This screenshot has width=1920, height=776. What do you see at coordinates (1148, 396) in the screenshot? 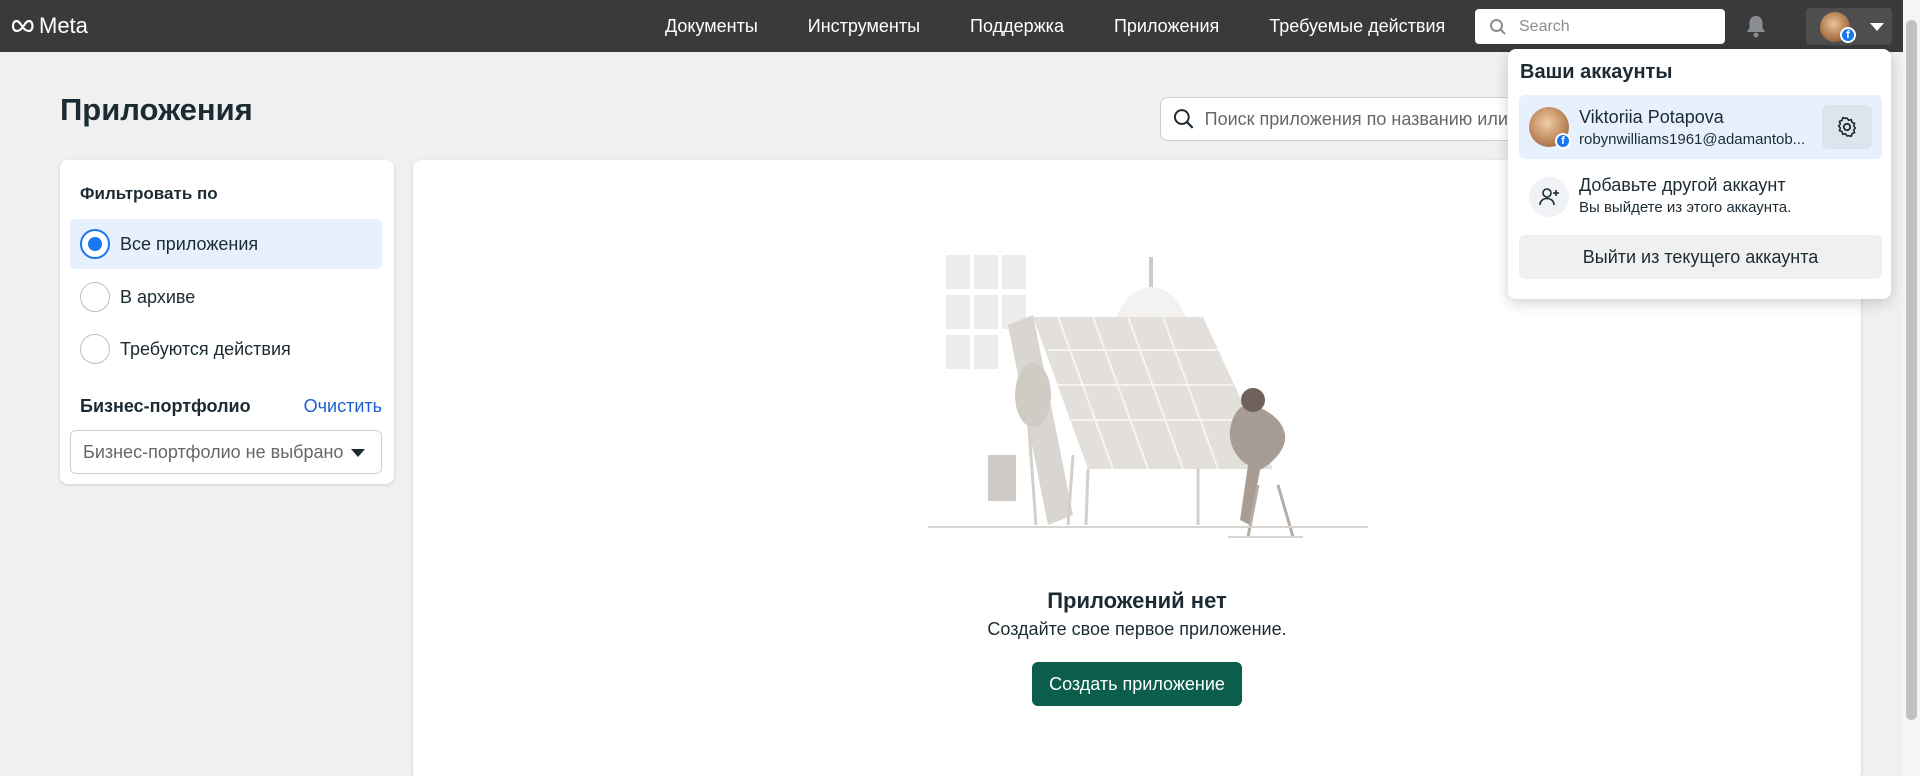
I see `empty-state-illustration` at bounding box center [1148, 396].